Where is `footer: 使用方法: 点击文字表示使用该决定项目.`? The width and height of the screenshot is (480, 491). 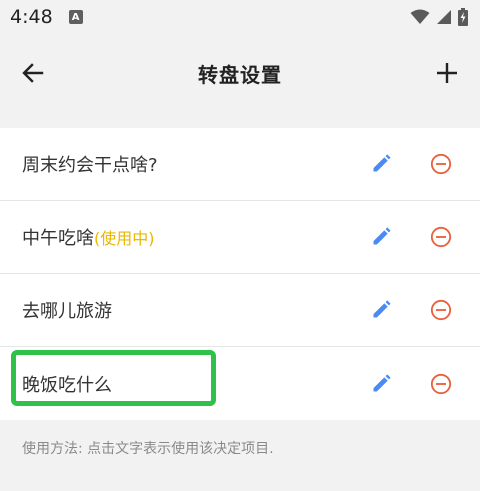
footer: 使用方法: 点击文字表示使用该决定项目. is located at coordinates (240, 455).